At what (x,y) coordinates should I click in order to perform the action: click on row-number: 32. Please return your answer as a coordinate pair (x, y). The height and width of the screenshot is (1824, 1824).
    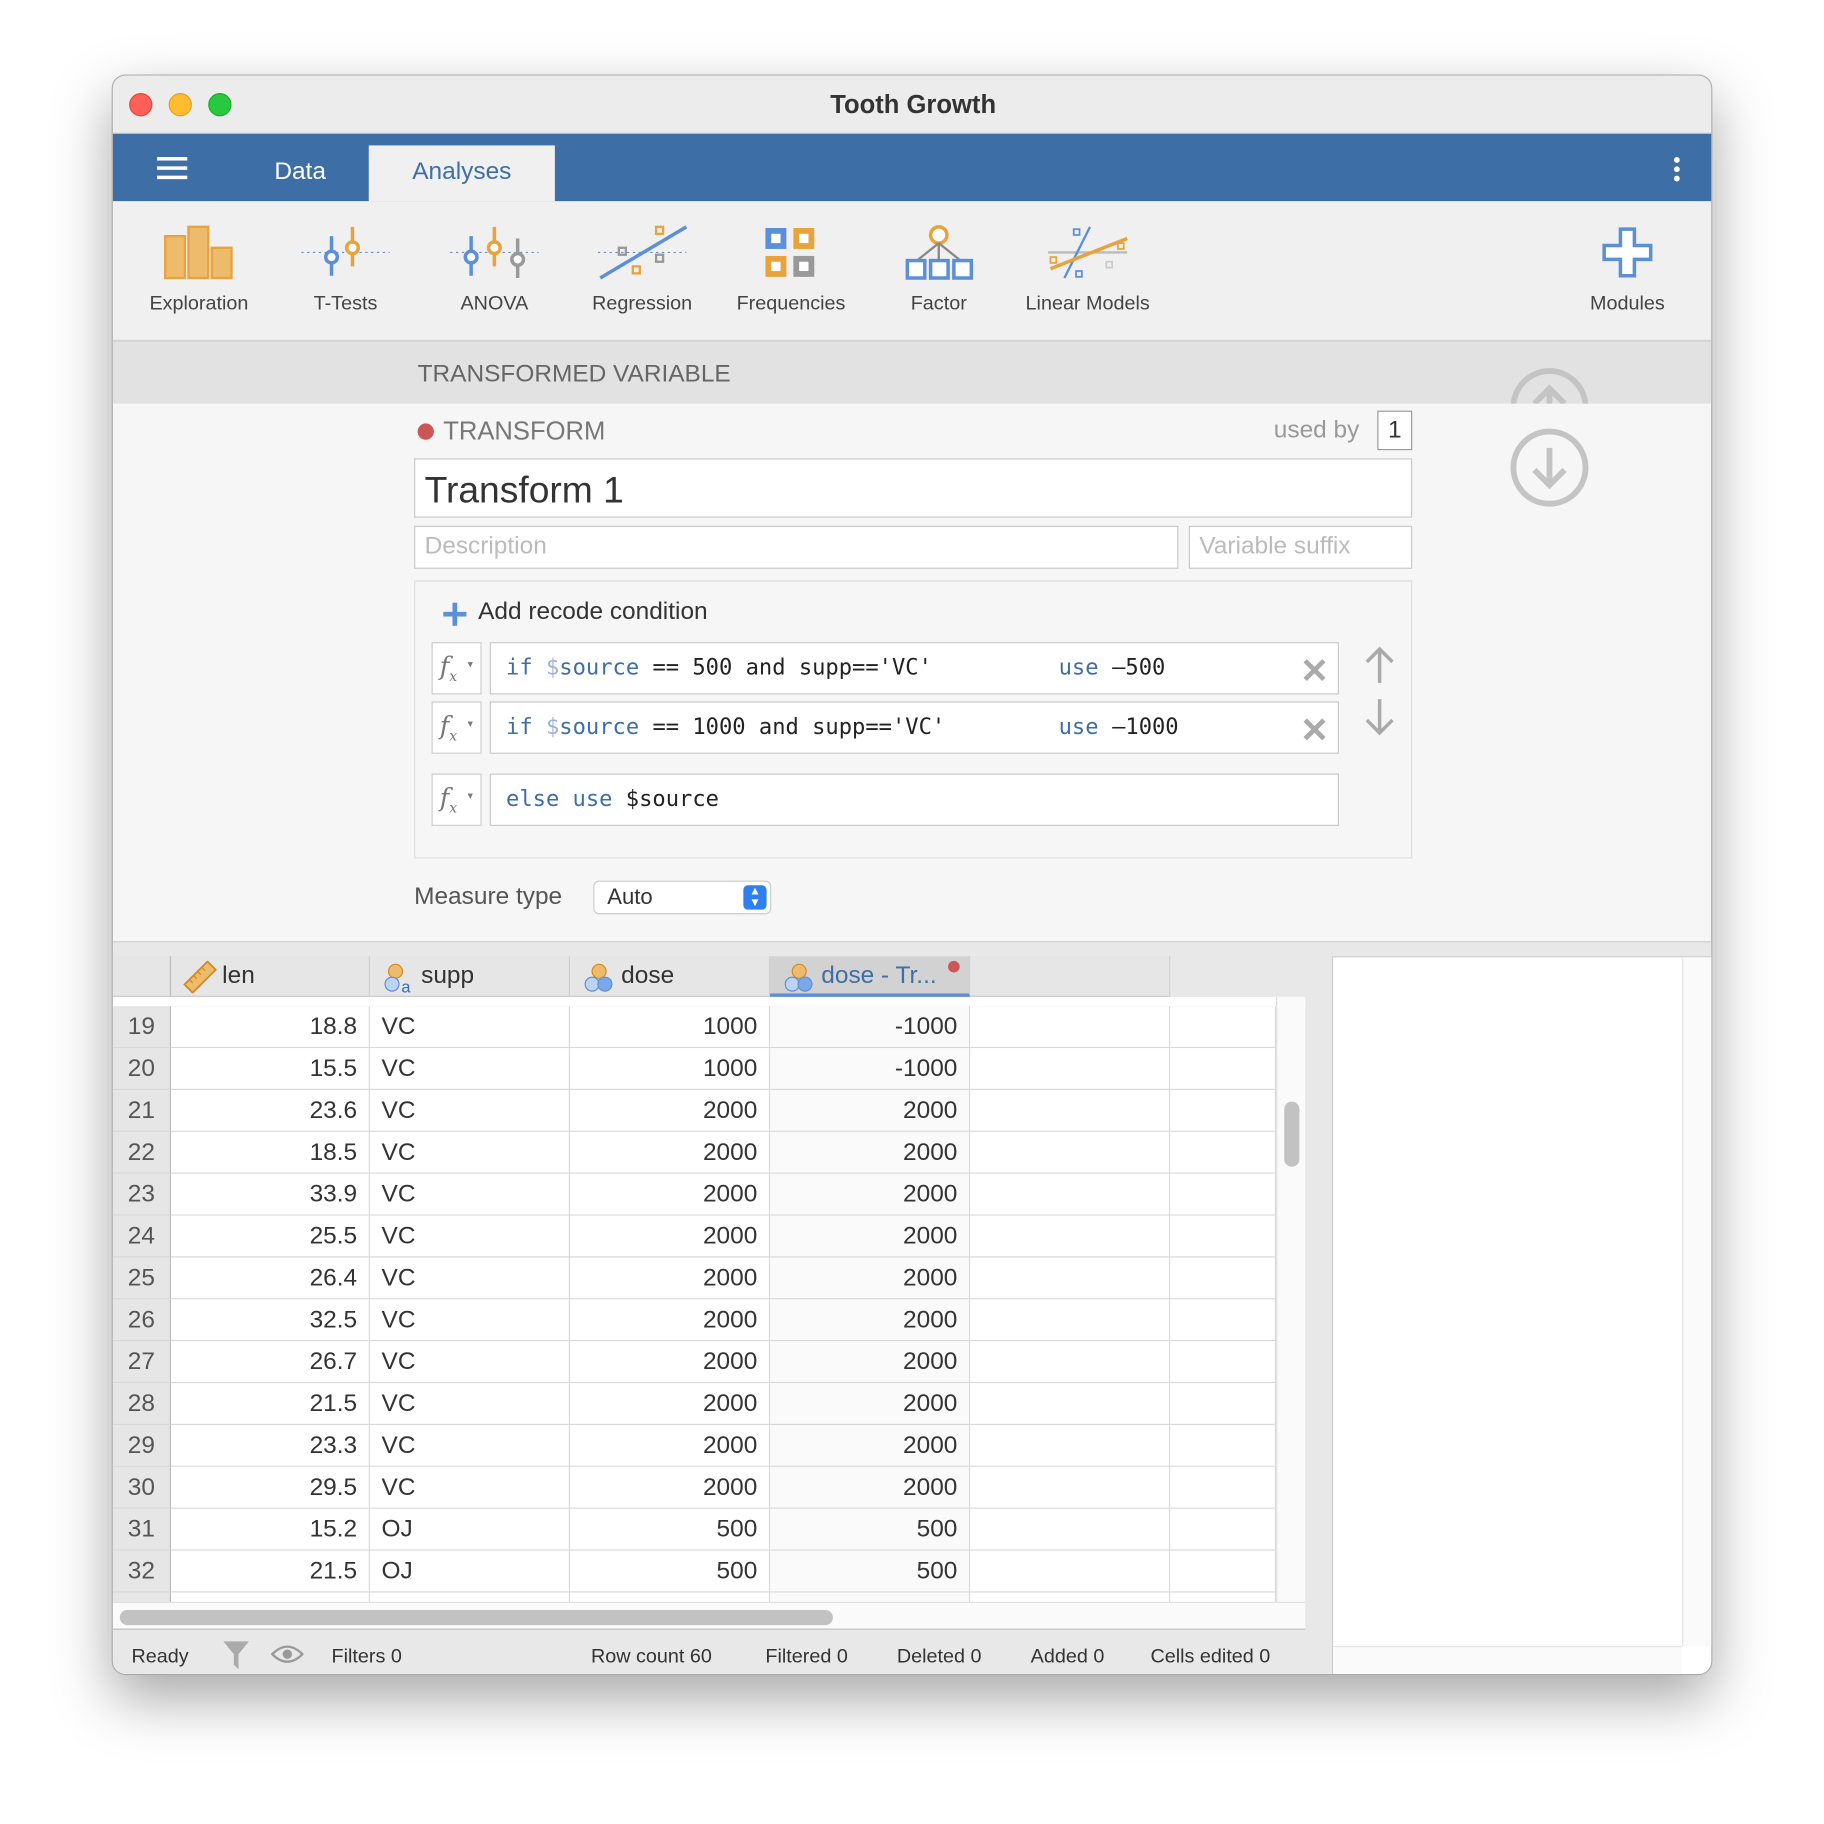
    Looking at the image, I should click on (142, 1571).